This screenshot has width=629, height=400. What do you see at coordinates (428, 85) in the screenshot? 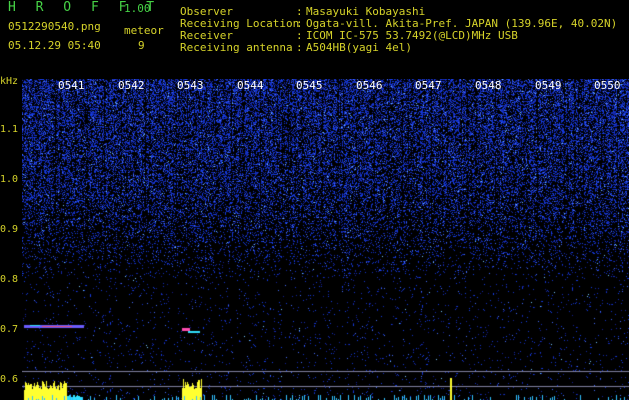
I see `x-tick-label: 0547` at bounding box center [428, 85].